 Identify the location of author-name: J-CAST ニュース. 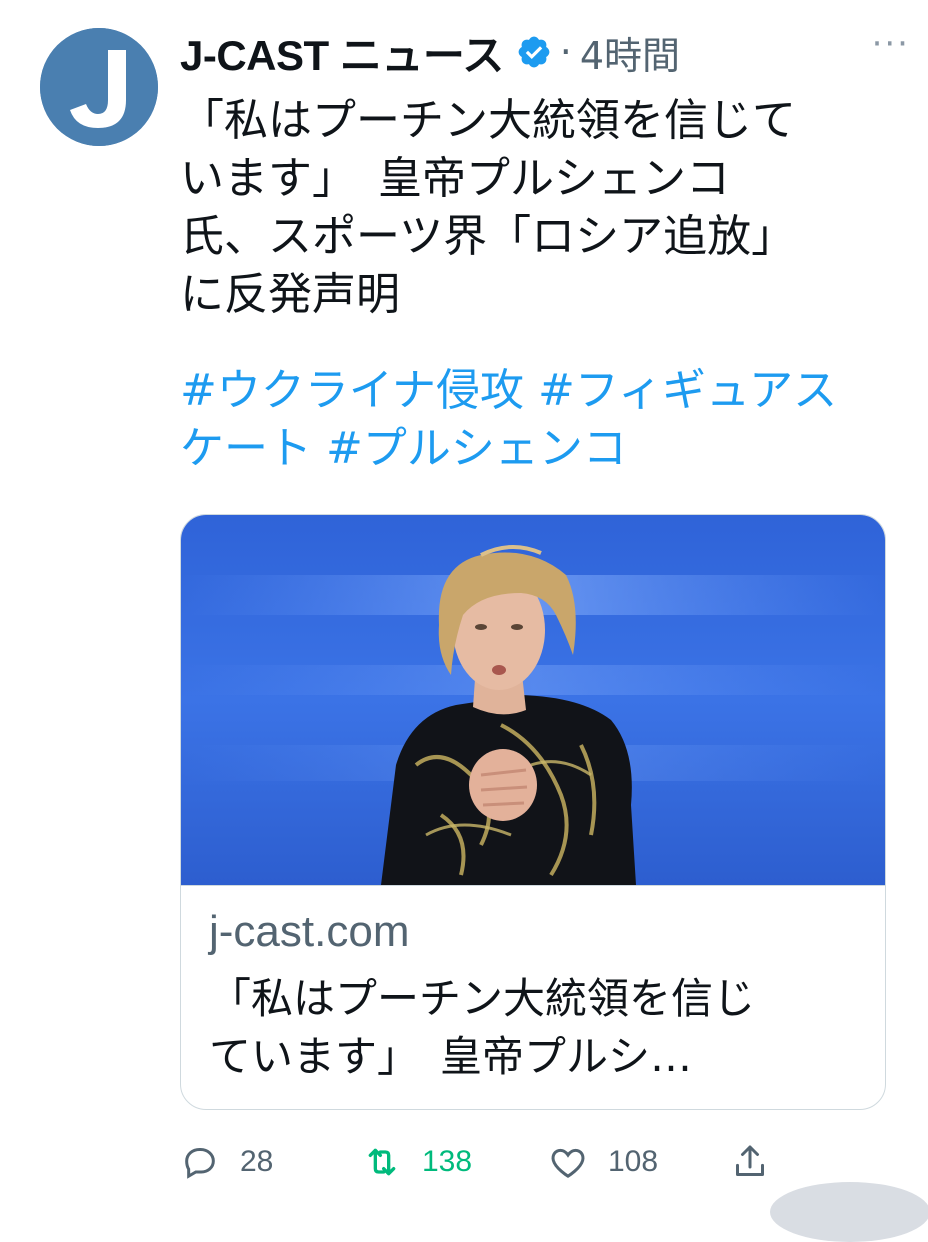
(342, 52).